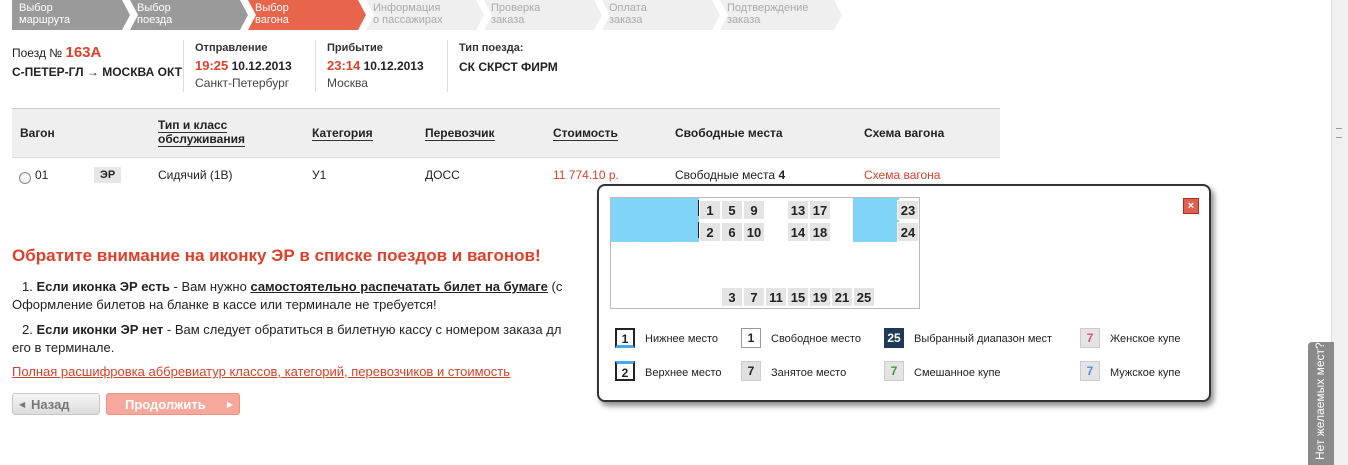 The width and height of the screenshot is (1348, 465). I want to click on train-type-value: СК СКРСТ ФИРМ, so click(508, 67).